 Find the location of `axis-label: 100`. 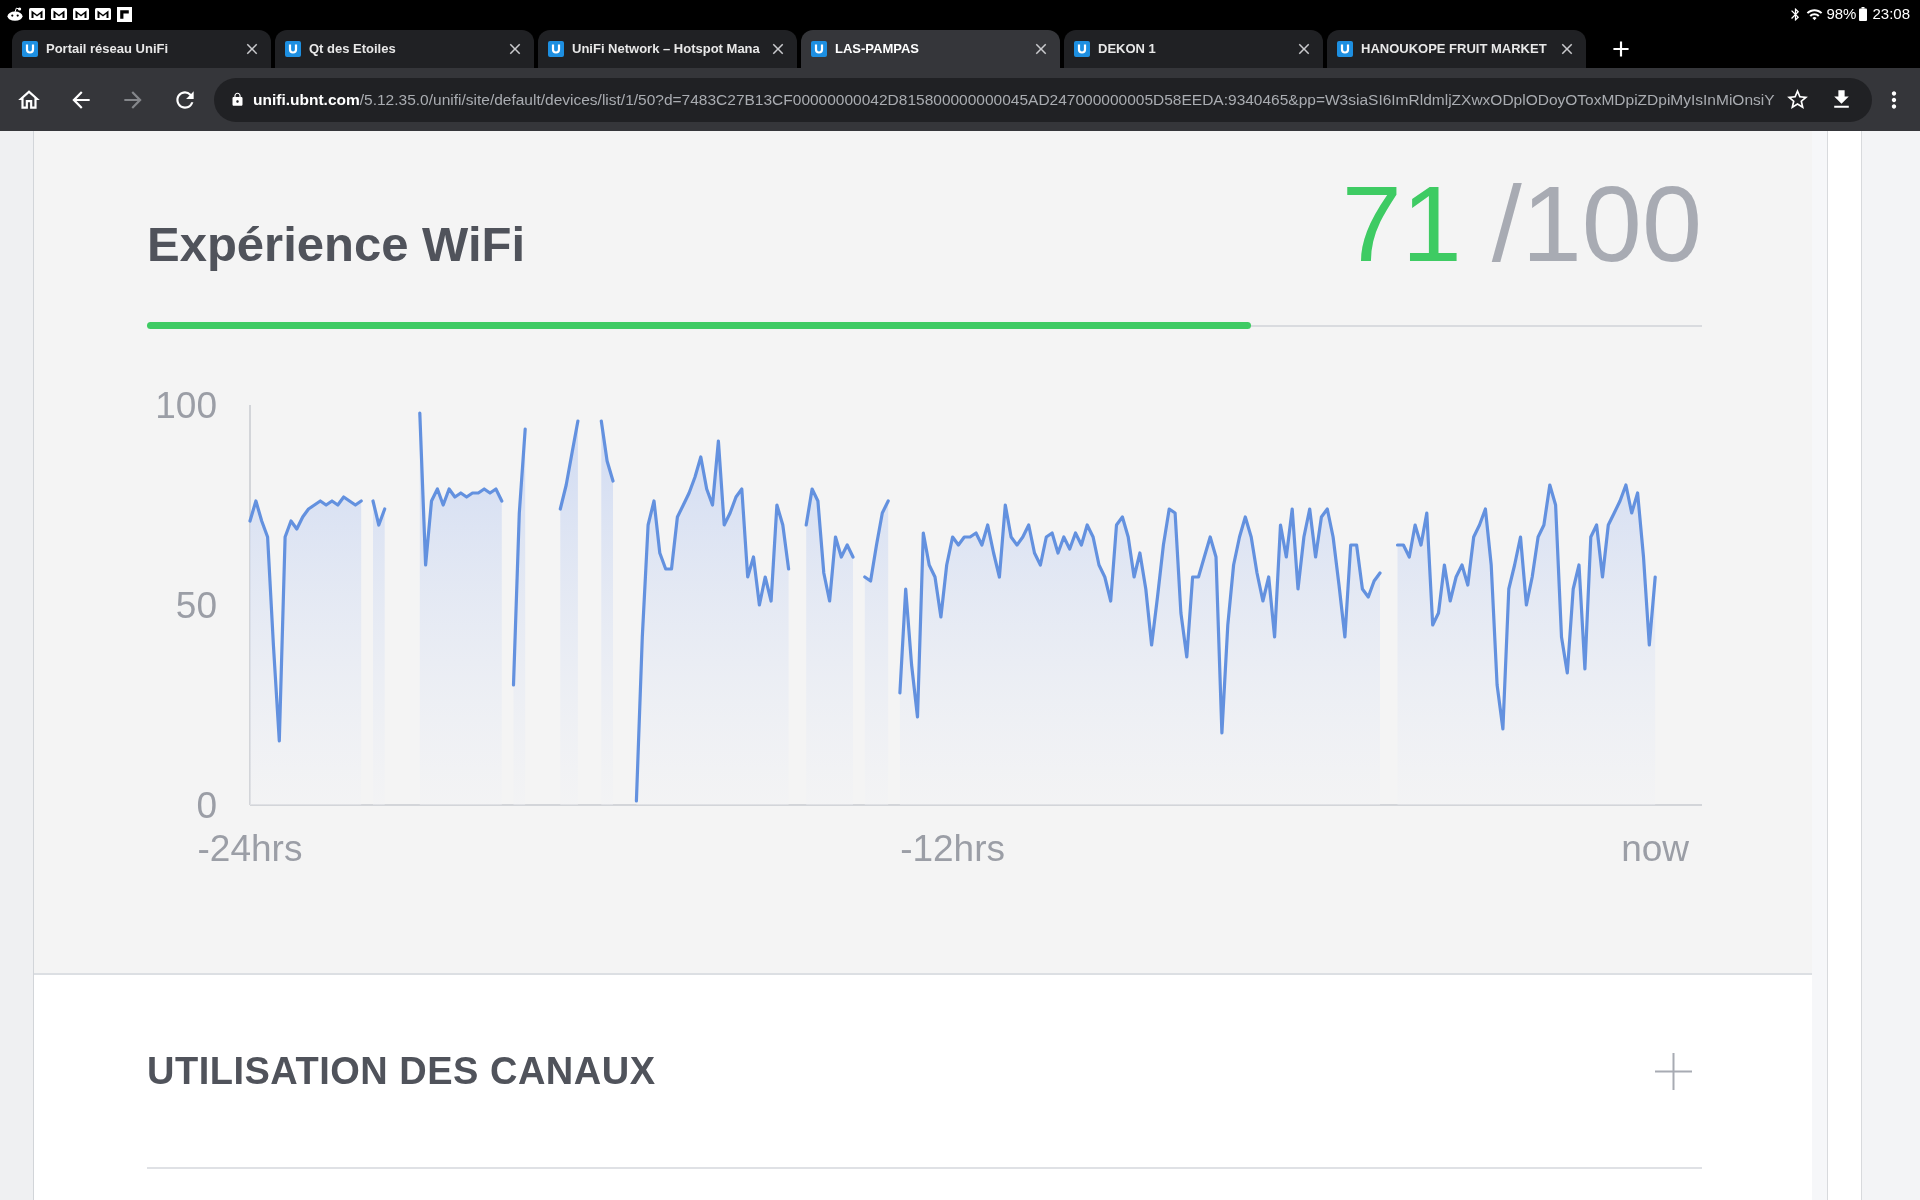

axis-label: 100 is located at coordinates (186, 405).